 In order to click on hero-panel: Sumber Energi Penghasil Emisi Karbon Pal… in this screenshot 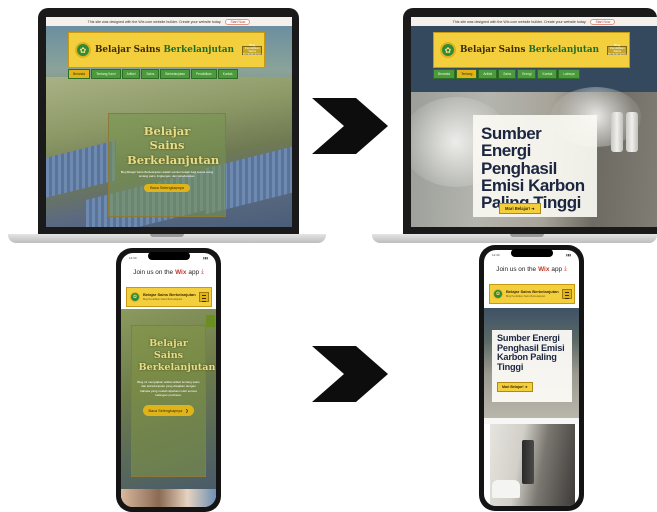, I will do `click(535, 166)`.